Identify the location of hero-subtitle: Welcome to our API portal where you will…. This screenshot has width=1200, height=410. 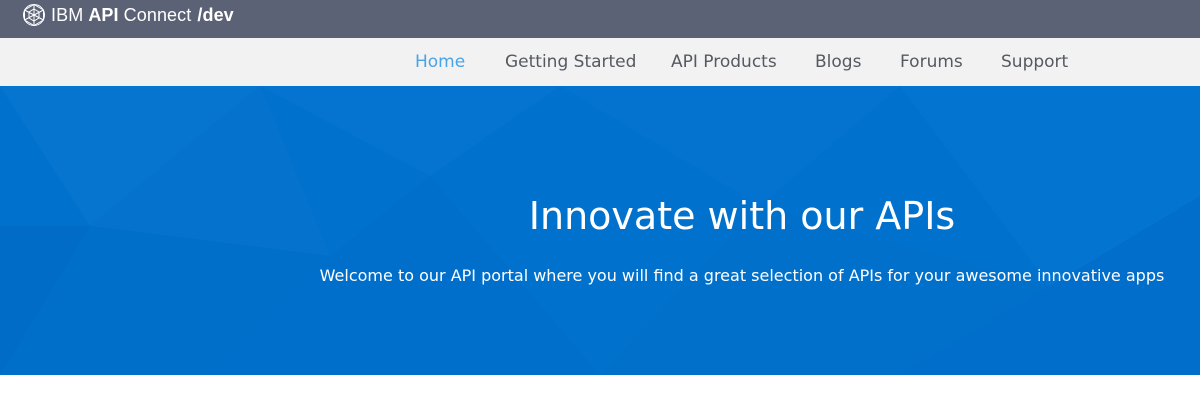
(742, 275).